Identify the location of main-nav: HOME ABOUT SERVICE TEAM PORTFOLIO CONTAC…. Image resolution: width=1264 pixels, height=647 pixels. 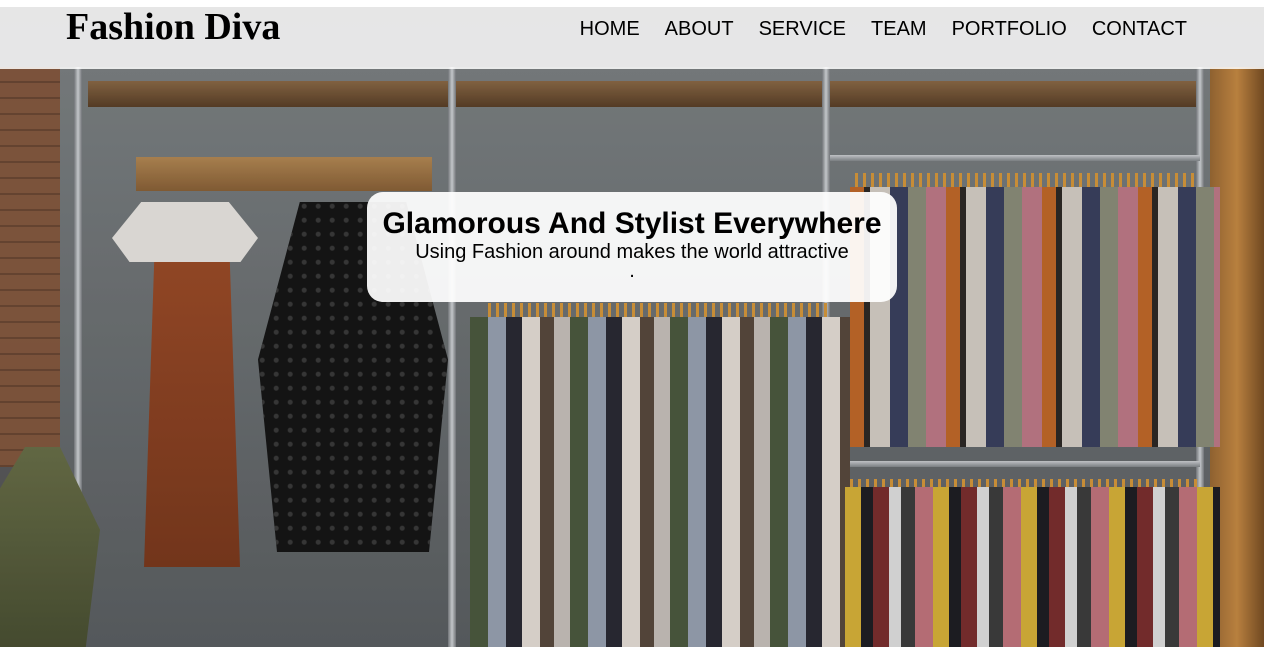
(883, 29).